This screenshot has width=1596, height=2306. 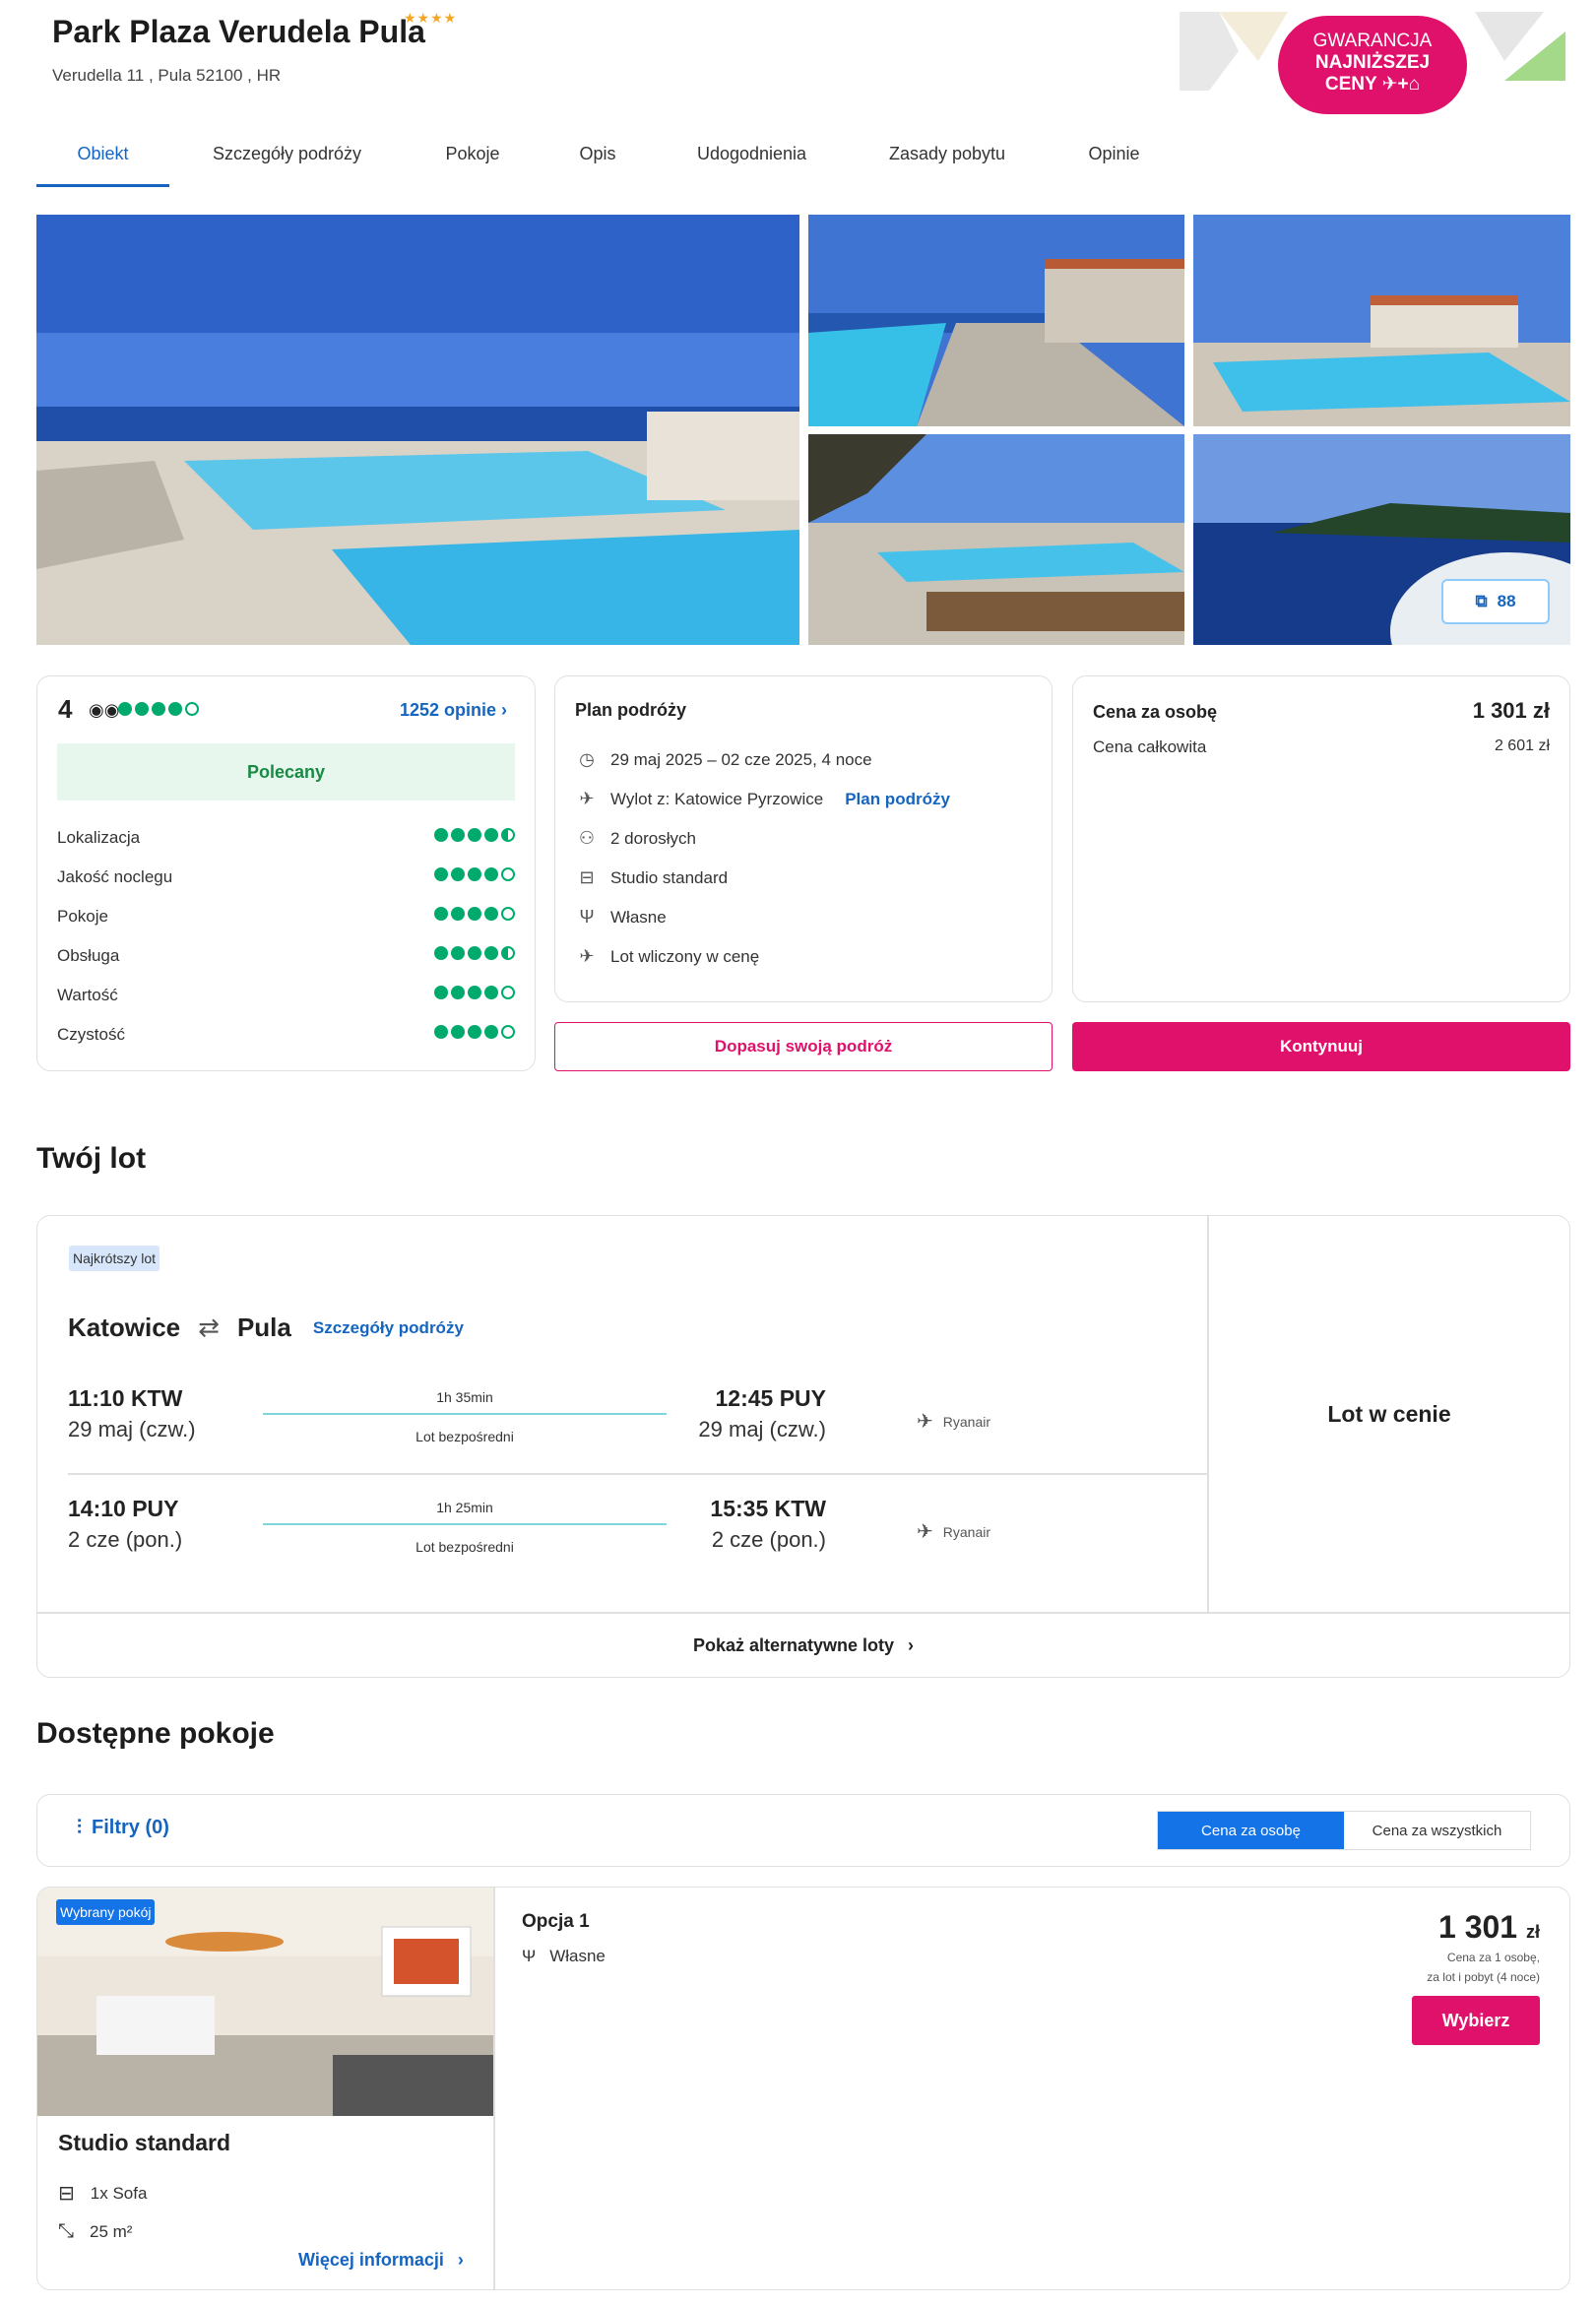 I want to click on guarantee-line-3: CENY ✈+⌂, so click(x=1373, y=84).